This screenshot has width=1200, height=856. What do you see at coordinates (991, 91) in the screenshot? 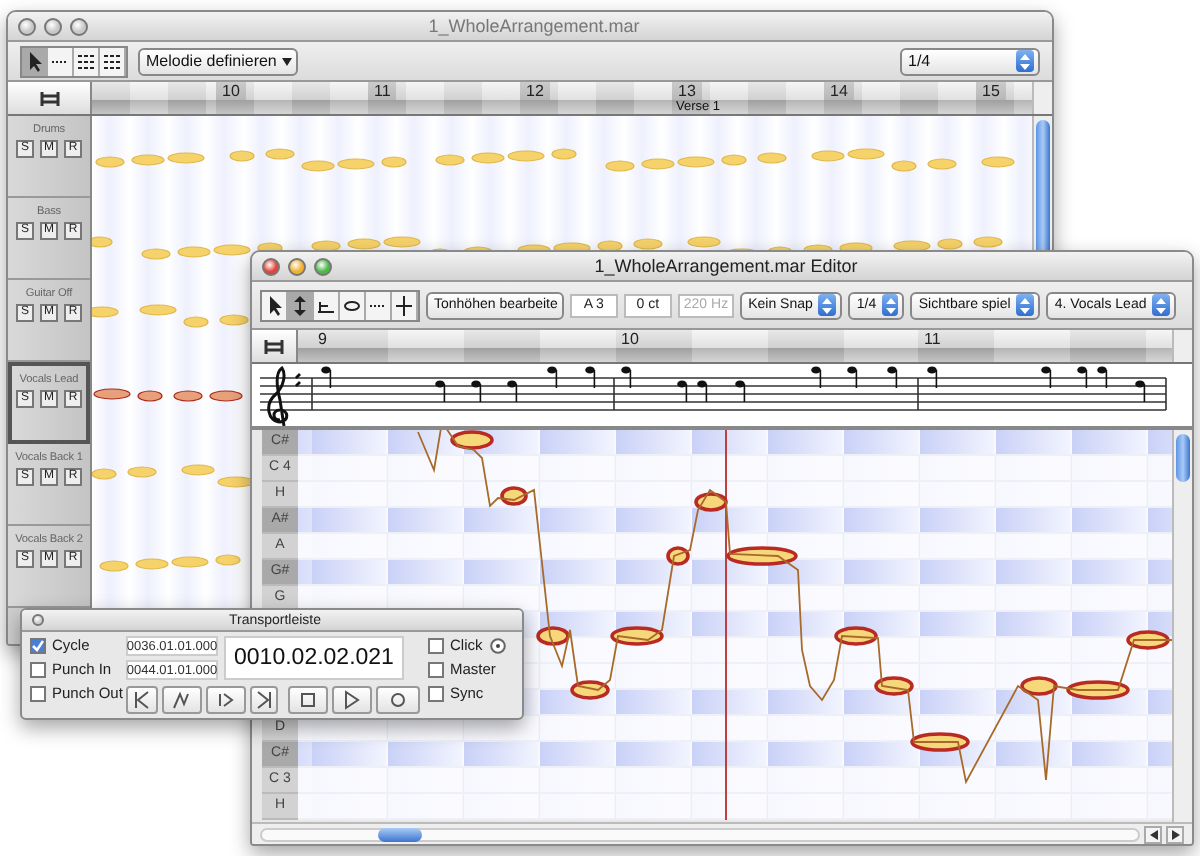
I see `bar-number: 15` at bounding box center [991, 91].